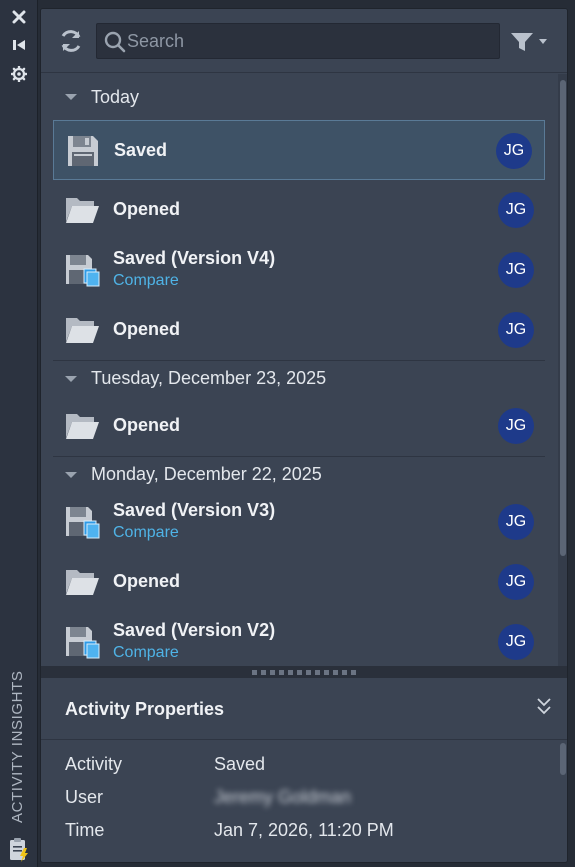 The height and width of the screenshot is (867, 575). I want to click on properties-scrollbar, so click(562, 801).